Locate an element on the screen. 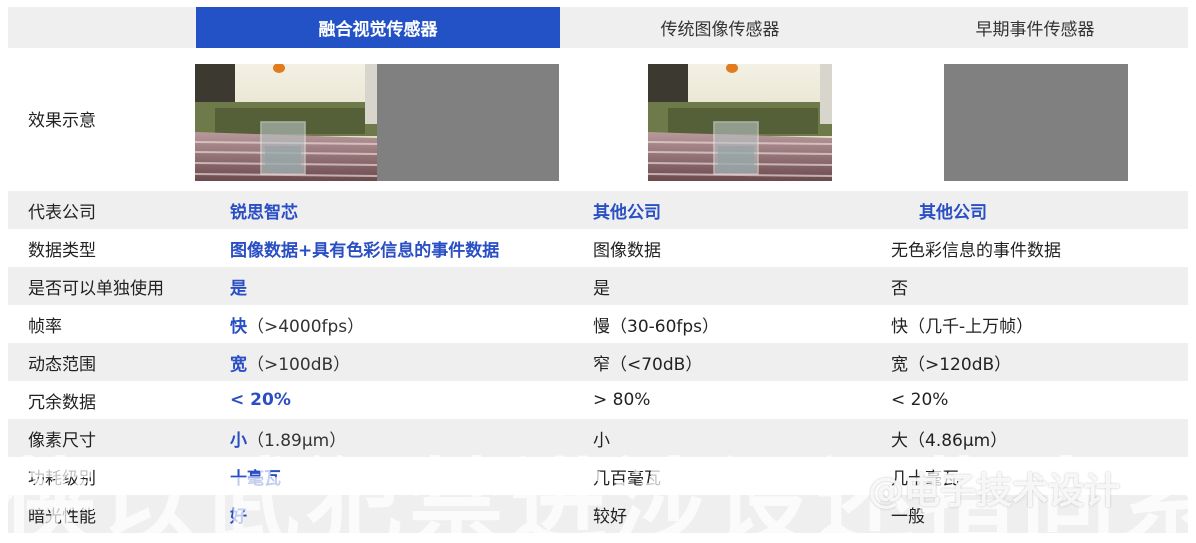 This screenshot has width=1196, height=543. fusion-value-main: 锐思智芯 is located at coordinates (264, 212).